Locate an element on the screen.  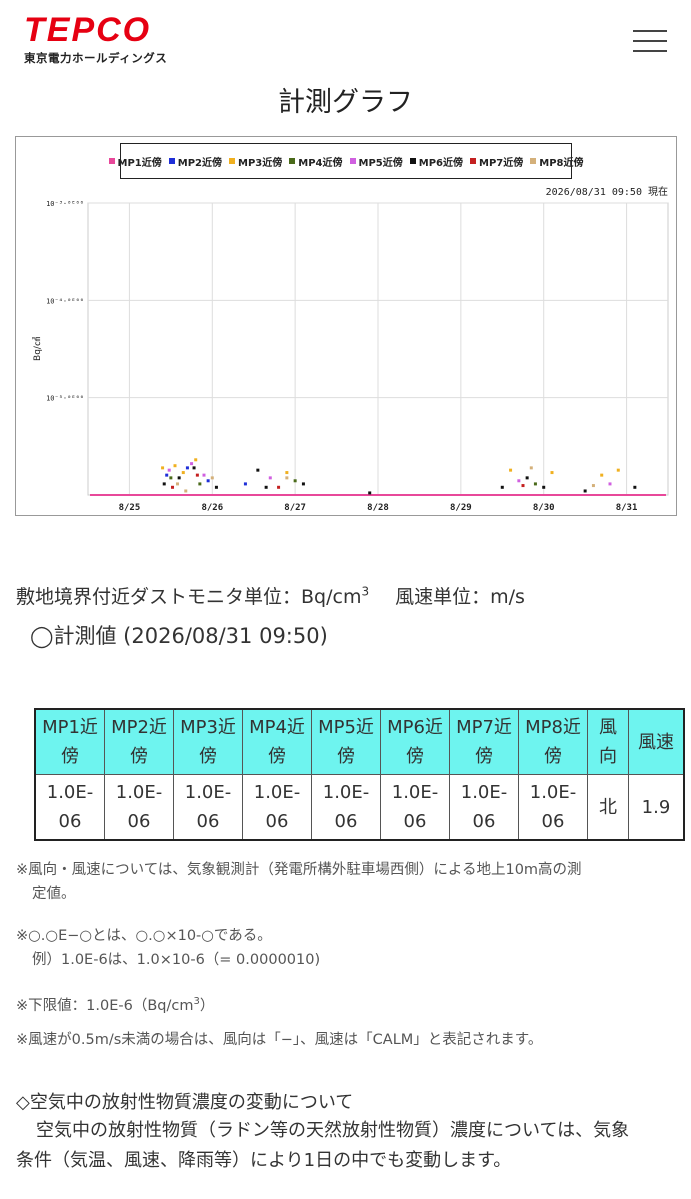
legend-label: MP1近傍 is located at coordinates (139, 163).